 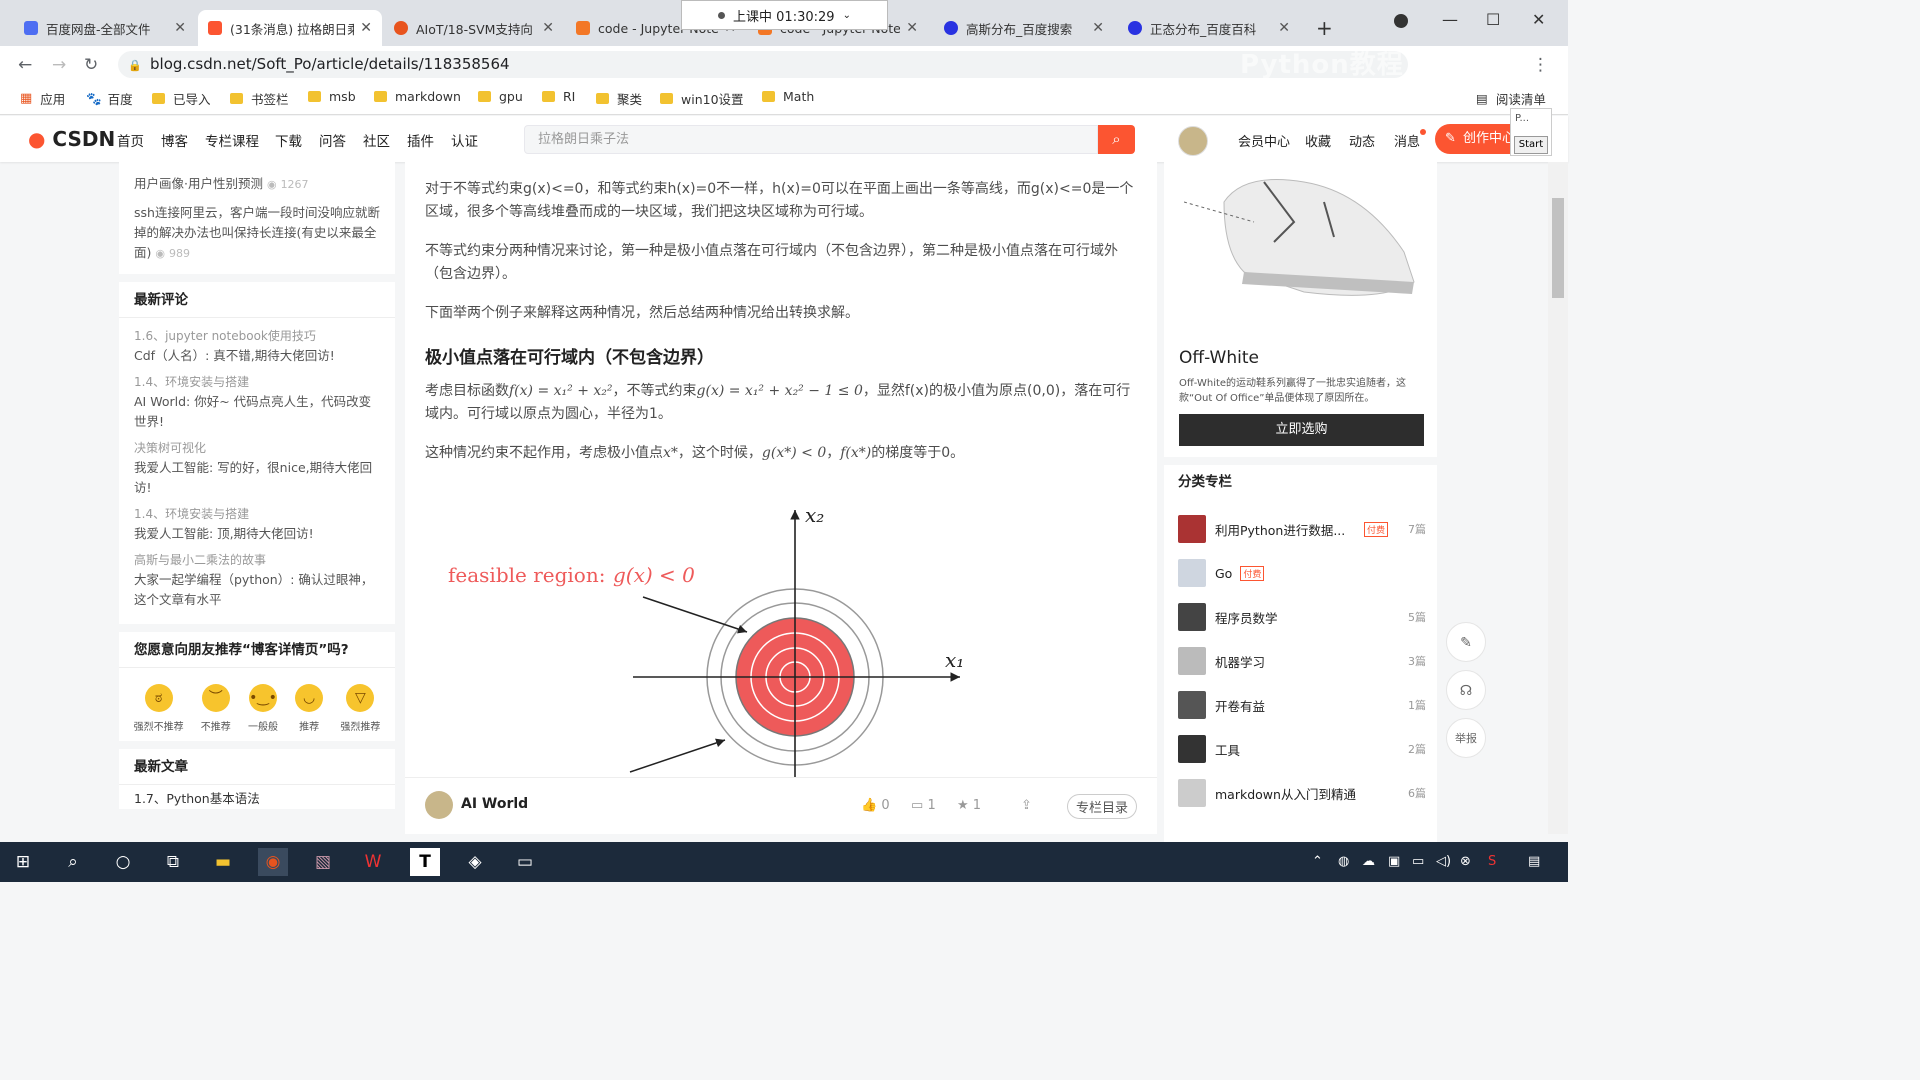 What do you see at coordinates (23, 862) in the screenshot?
I see `windows-start-icon: ⊞` at bounding box center [23, 862].